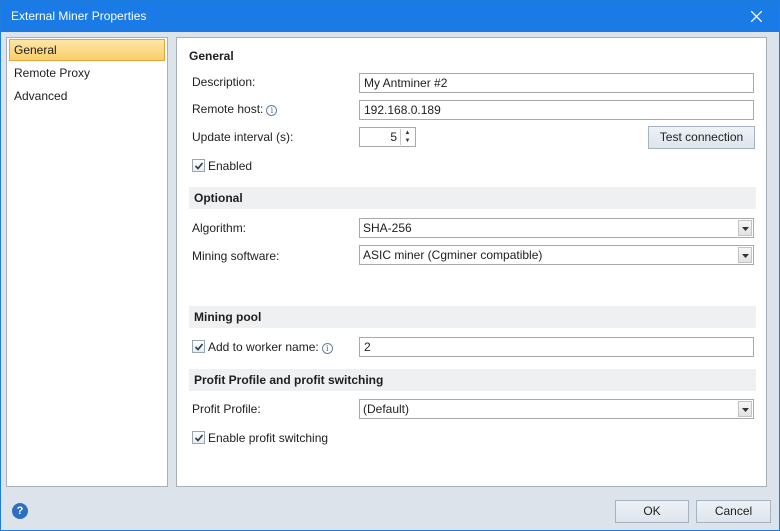 This screenshot has height=531, width=780. What do you see at coordinates (556, 255) in the screenshot?
I see `mining-software-select: ASIC miner (Cgminer compatible)` at bounding box center [556, 255].